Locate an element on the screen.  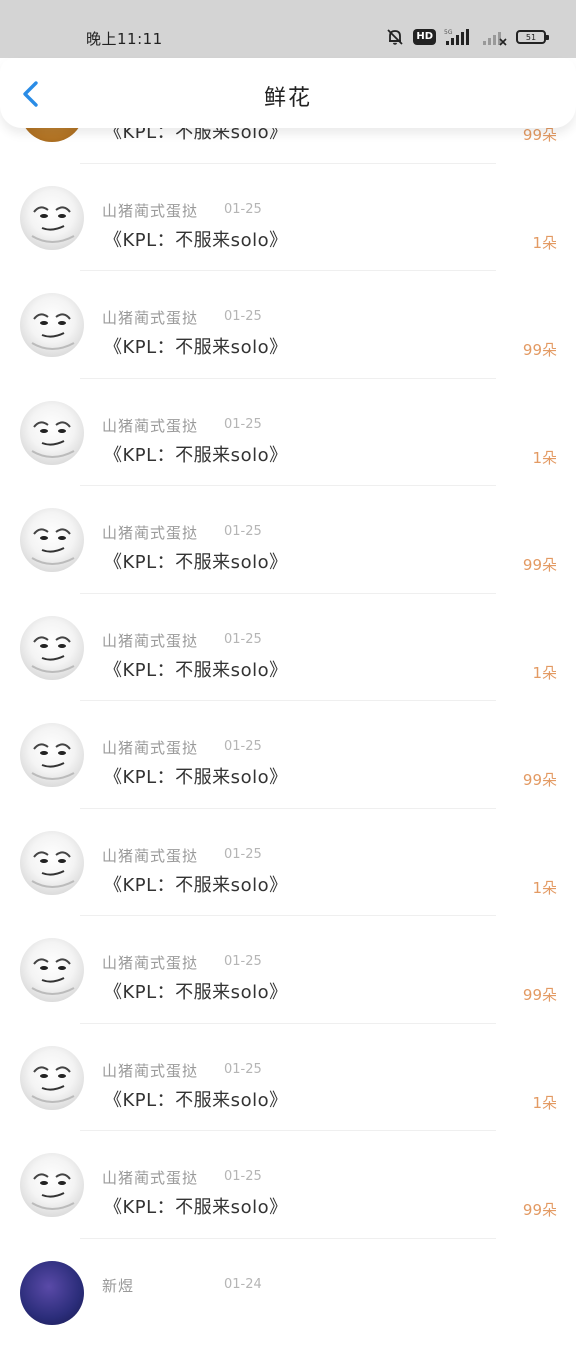
status-icons: HD 5G 51 is located at coordinates (465, 37).